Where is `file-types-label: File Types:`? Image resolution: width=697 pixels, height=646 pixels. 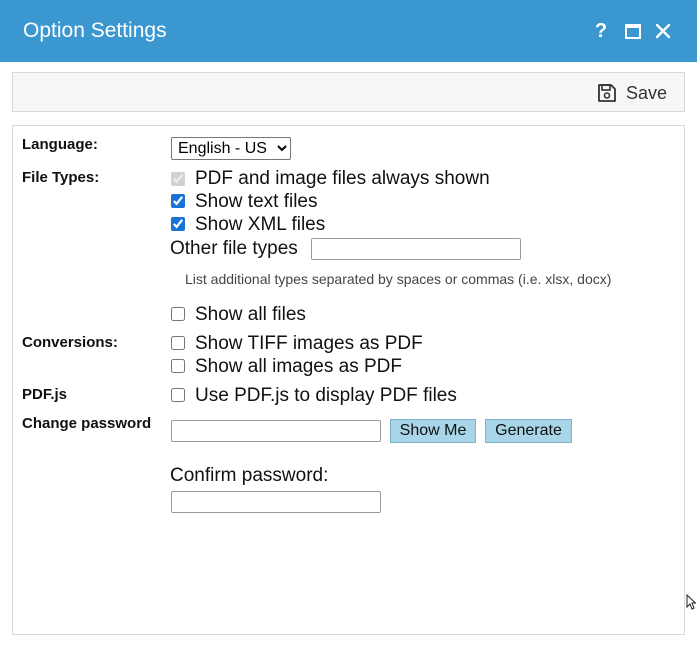 file-types-label: File Types: is located at coordinates (61, 177).